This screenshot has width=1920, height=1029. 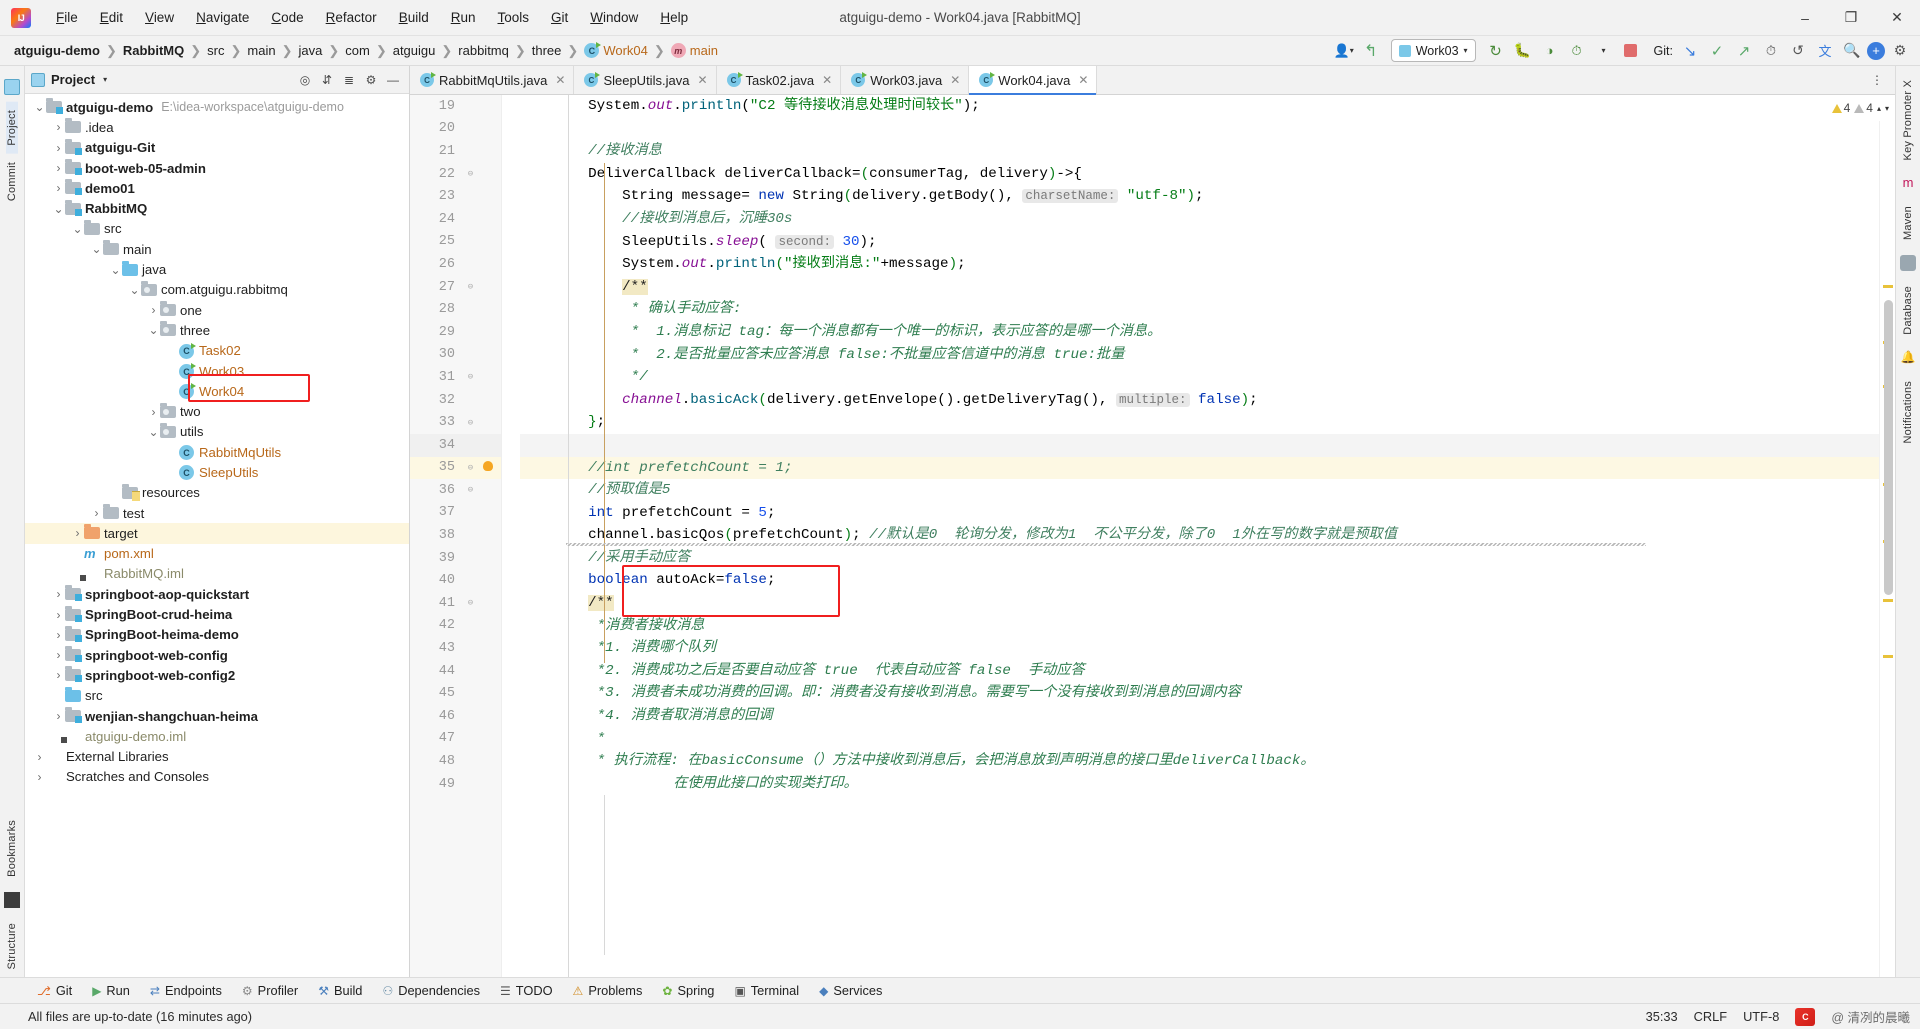 I want to click on rail-item-database: Database, so click(x=1908, y=310).